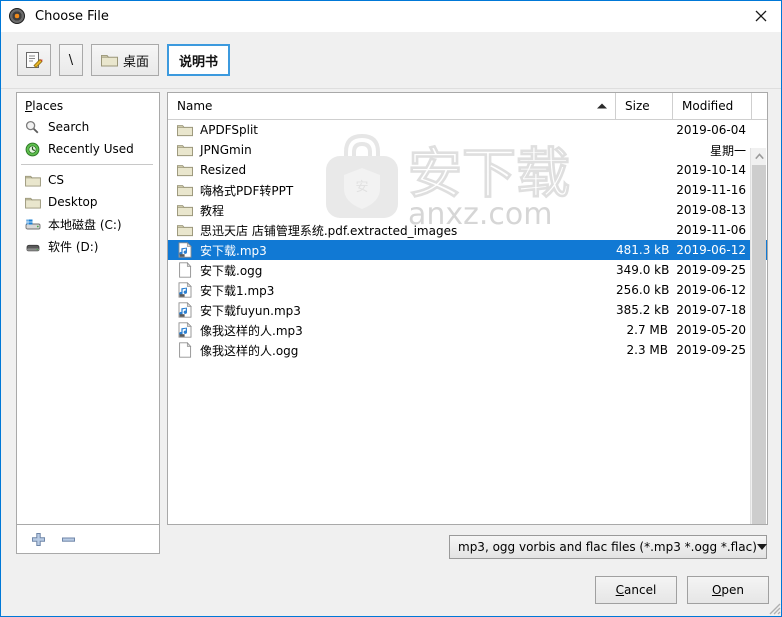 This screenshot has width=782, height=617. Describe the element at coordinates (392, 130) in the screenshot. I see `file-name-cell: APDFSplit` at that location.